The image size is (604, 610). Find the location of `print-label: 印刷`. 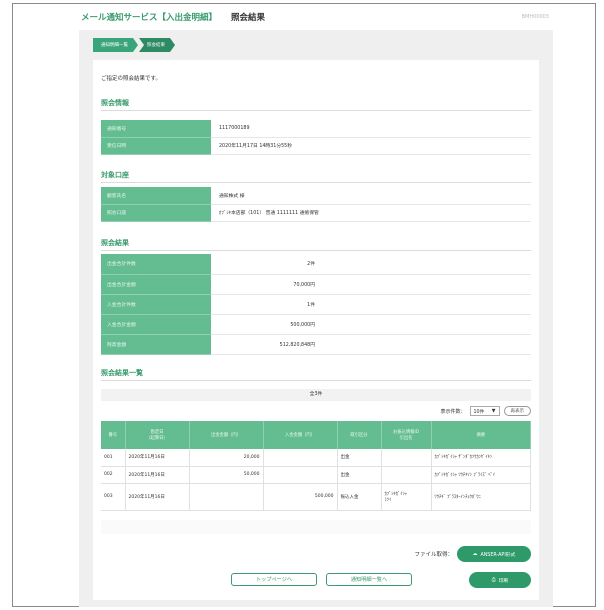

print-label: 印刷 is located at coordinates (503, 581).